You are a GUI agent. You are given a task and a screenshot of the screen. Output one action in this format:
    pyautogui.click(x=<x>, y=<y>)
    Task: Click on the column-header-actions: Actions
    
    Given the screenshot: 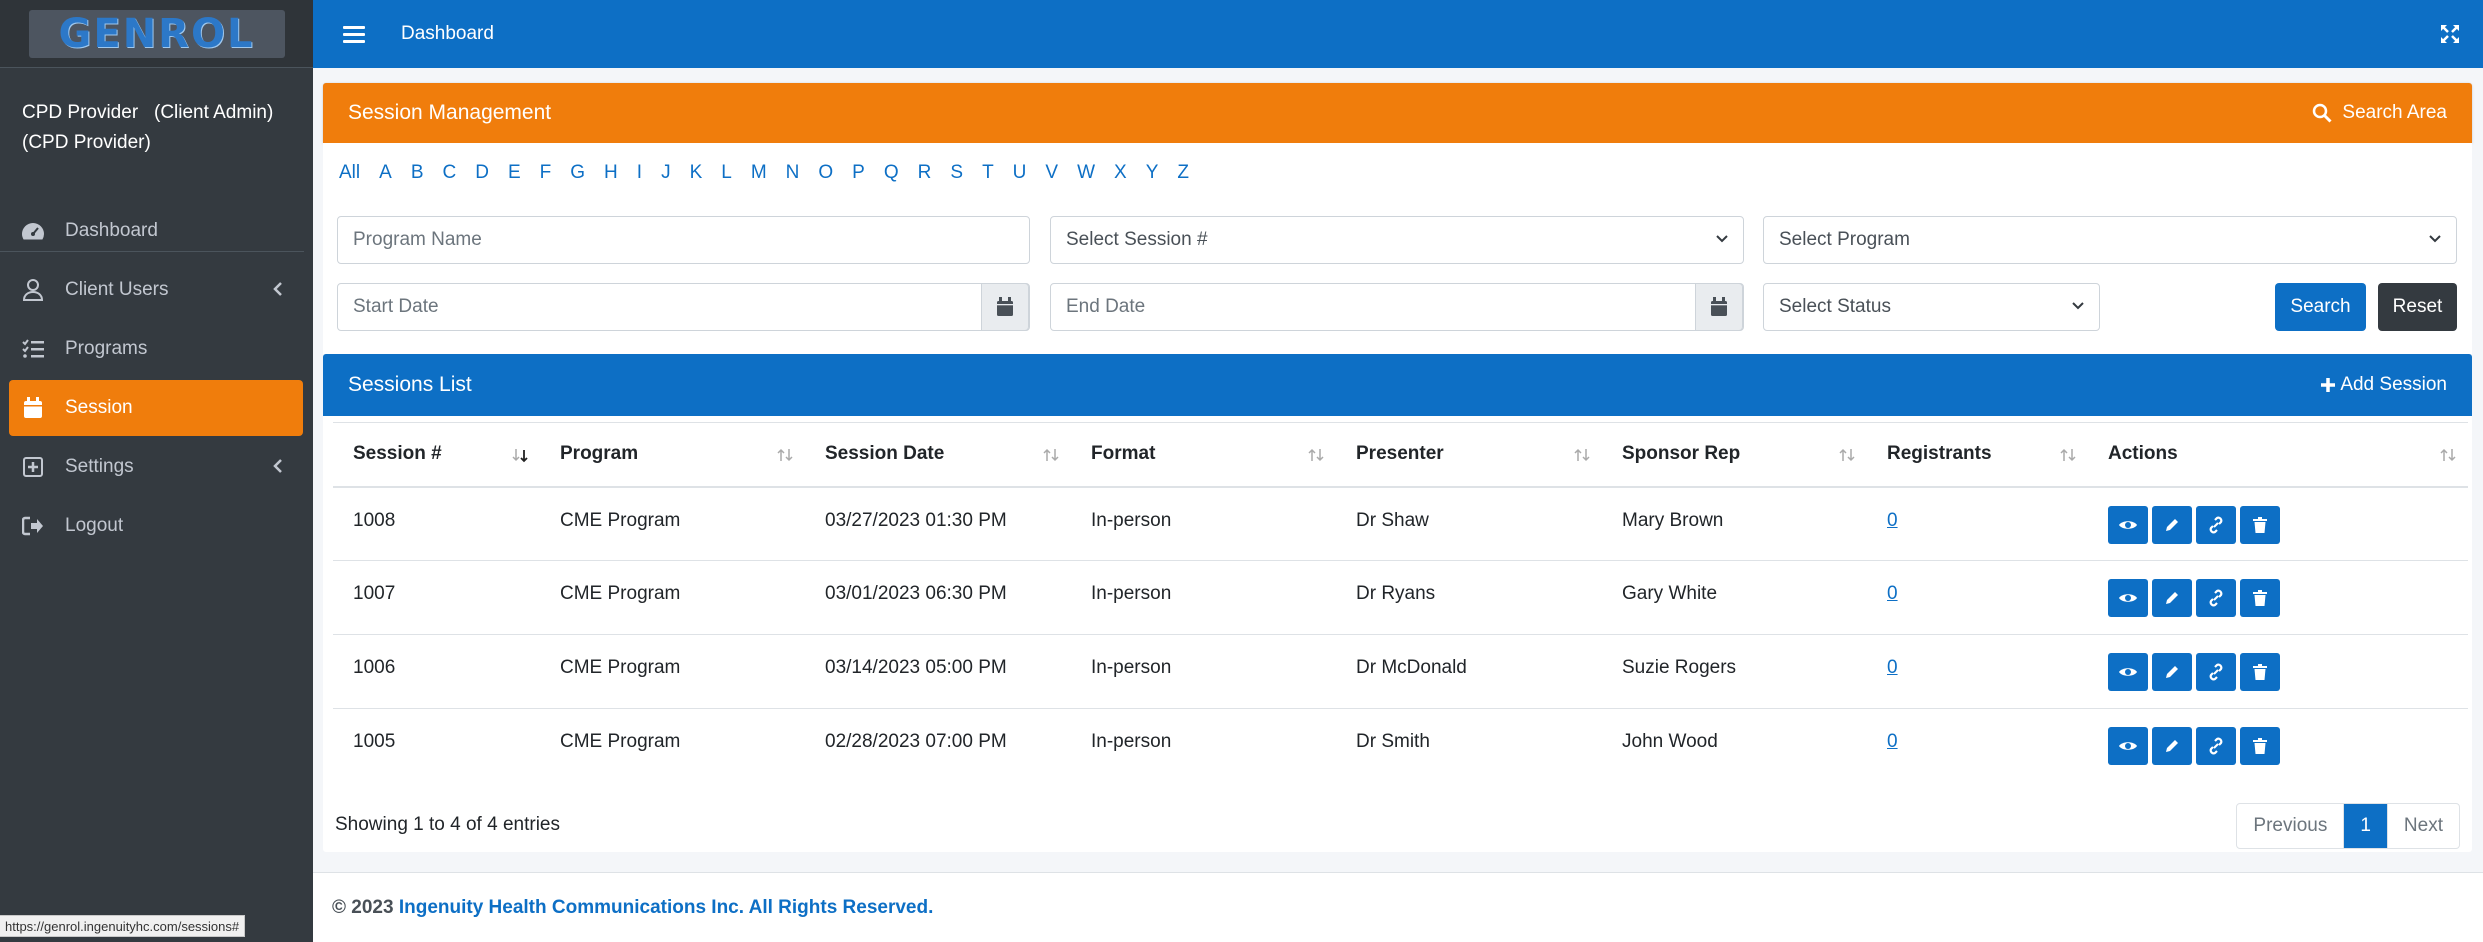 What is the action you would take?
    pyautogui.click(x=2278, y=455)
    